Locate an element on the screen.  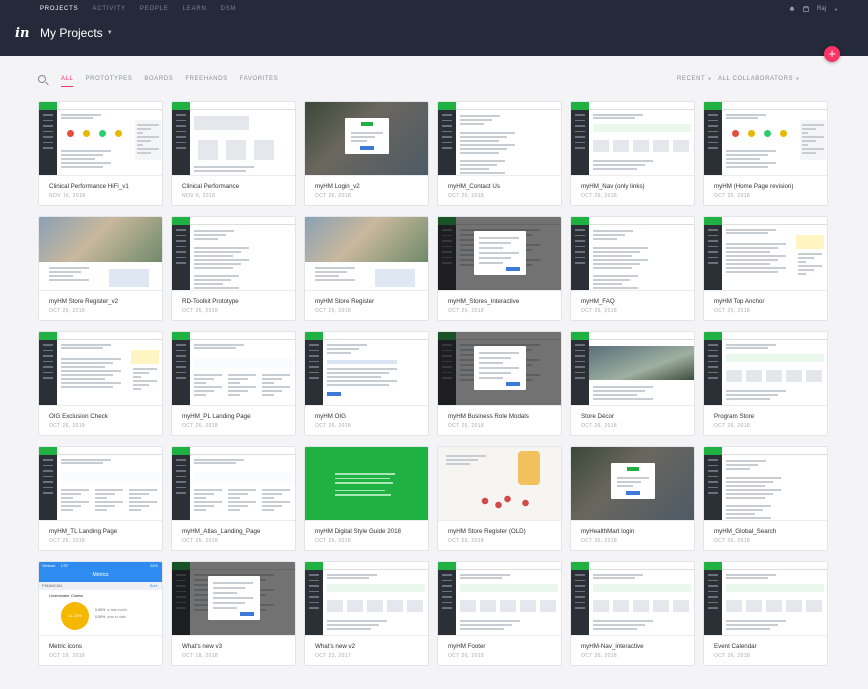
project-name: myHM_Nav (only links) is located at coordinates (613, 186).